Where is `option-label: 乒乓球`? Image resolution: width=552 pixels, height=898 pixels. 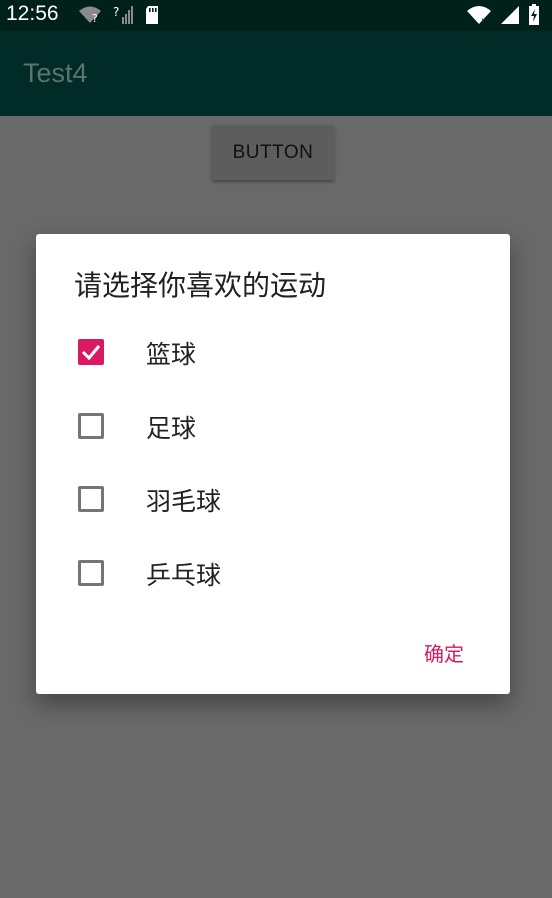 option-label: 乒乓球 is located at coordinates (184, 575).